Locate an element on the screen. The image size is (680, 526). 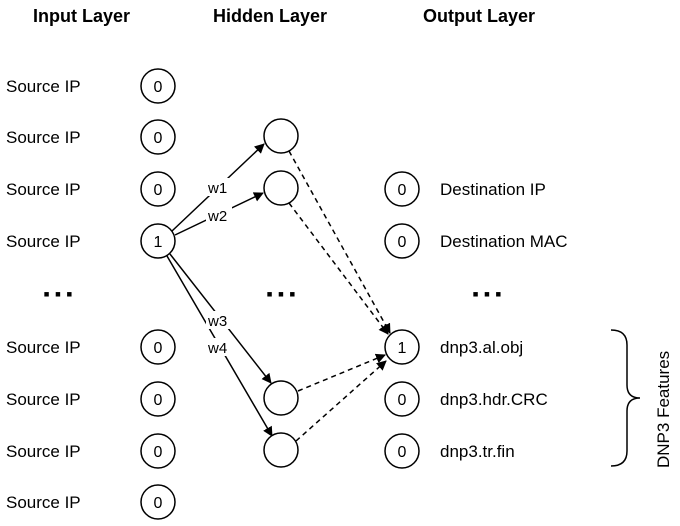
weight-label-w1: w1 is located at coordinates (217, 188).